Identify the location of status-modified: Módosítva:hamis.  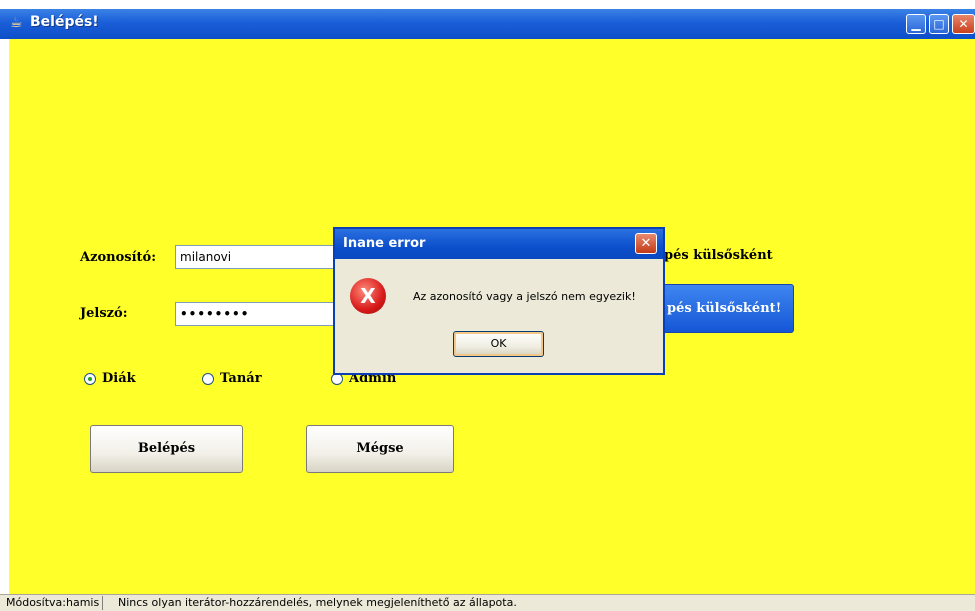
(53, 603).